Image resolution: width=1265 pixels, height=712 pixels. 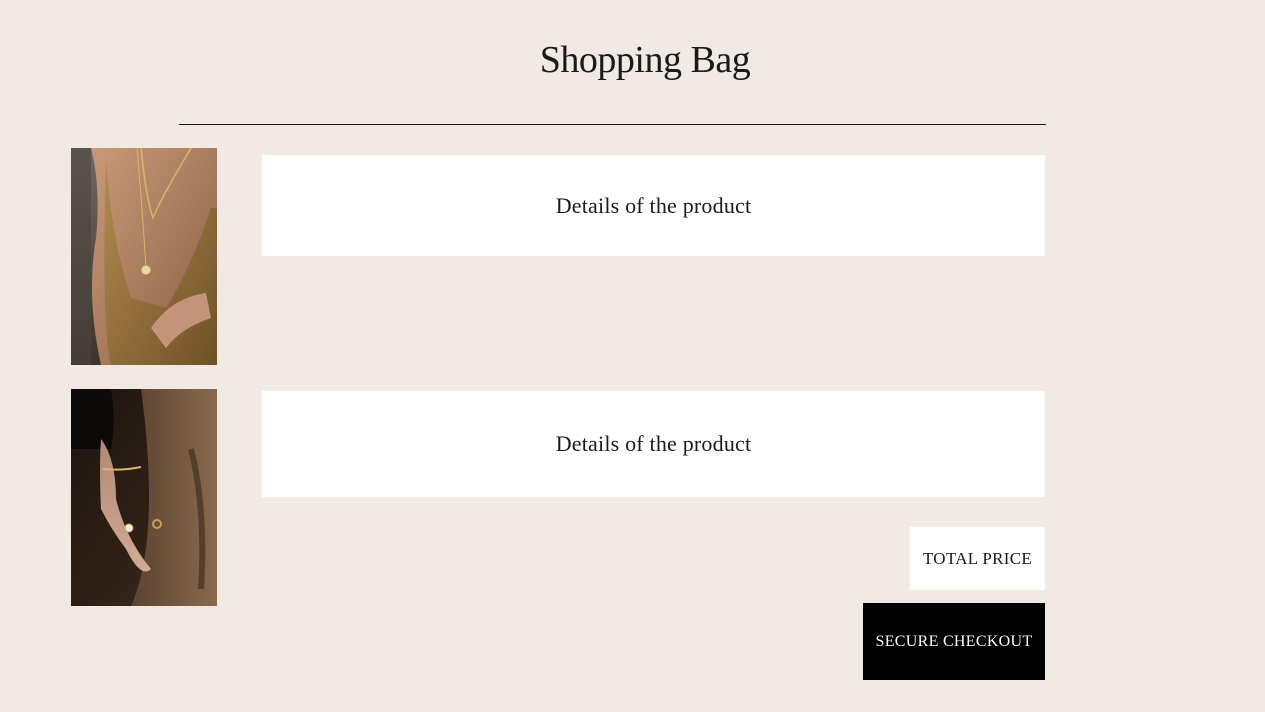 What do you see at coordinates (645, 60) in the screenshot?
I see `page-title: Shopping Bag` at bounding box center [645, 60].